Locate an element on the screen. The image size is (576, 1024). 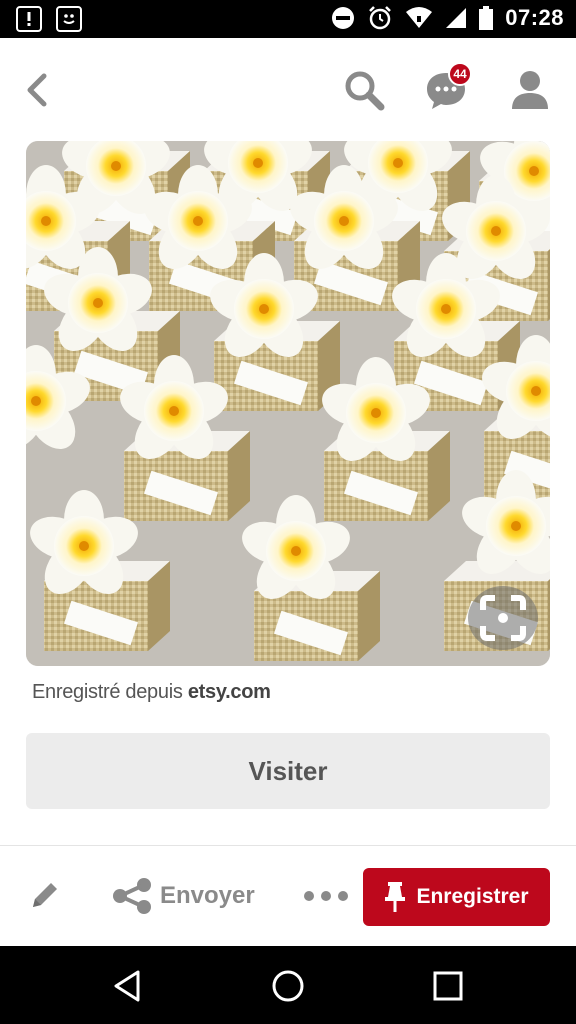
source-prefix: Enregistré depuis is located at coordinates (110, 692).